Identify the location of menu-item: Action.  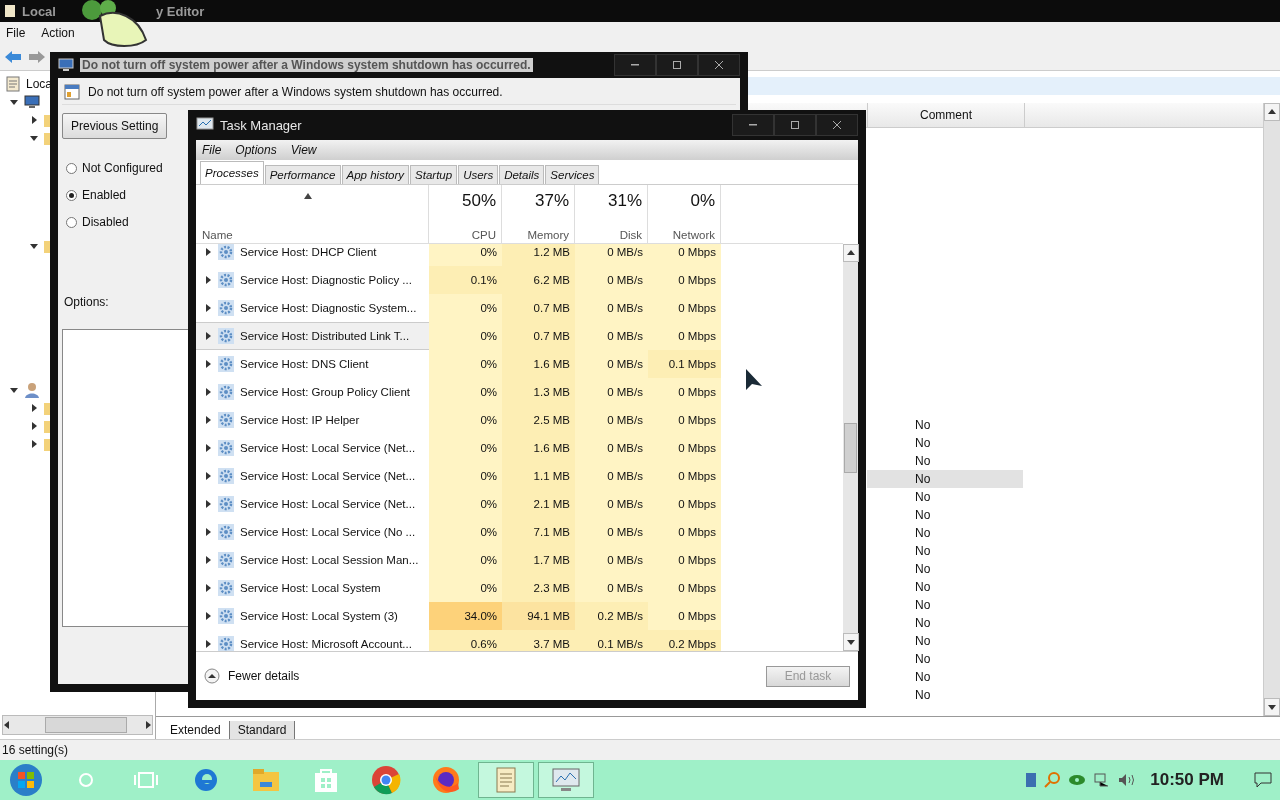
(58, 33).